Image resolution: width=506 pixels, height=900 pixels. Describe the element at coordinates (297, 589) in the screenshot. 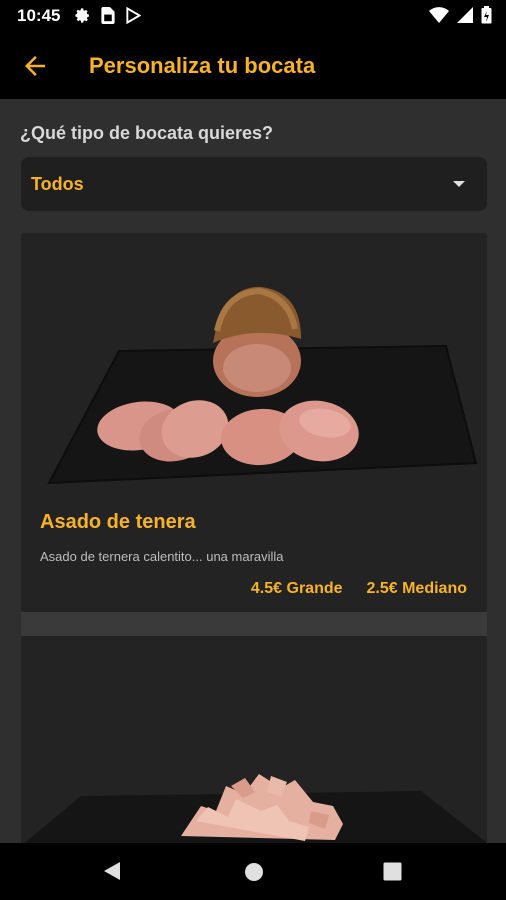

I see `price-large: 4.5€ Grande` at that location.